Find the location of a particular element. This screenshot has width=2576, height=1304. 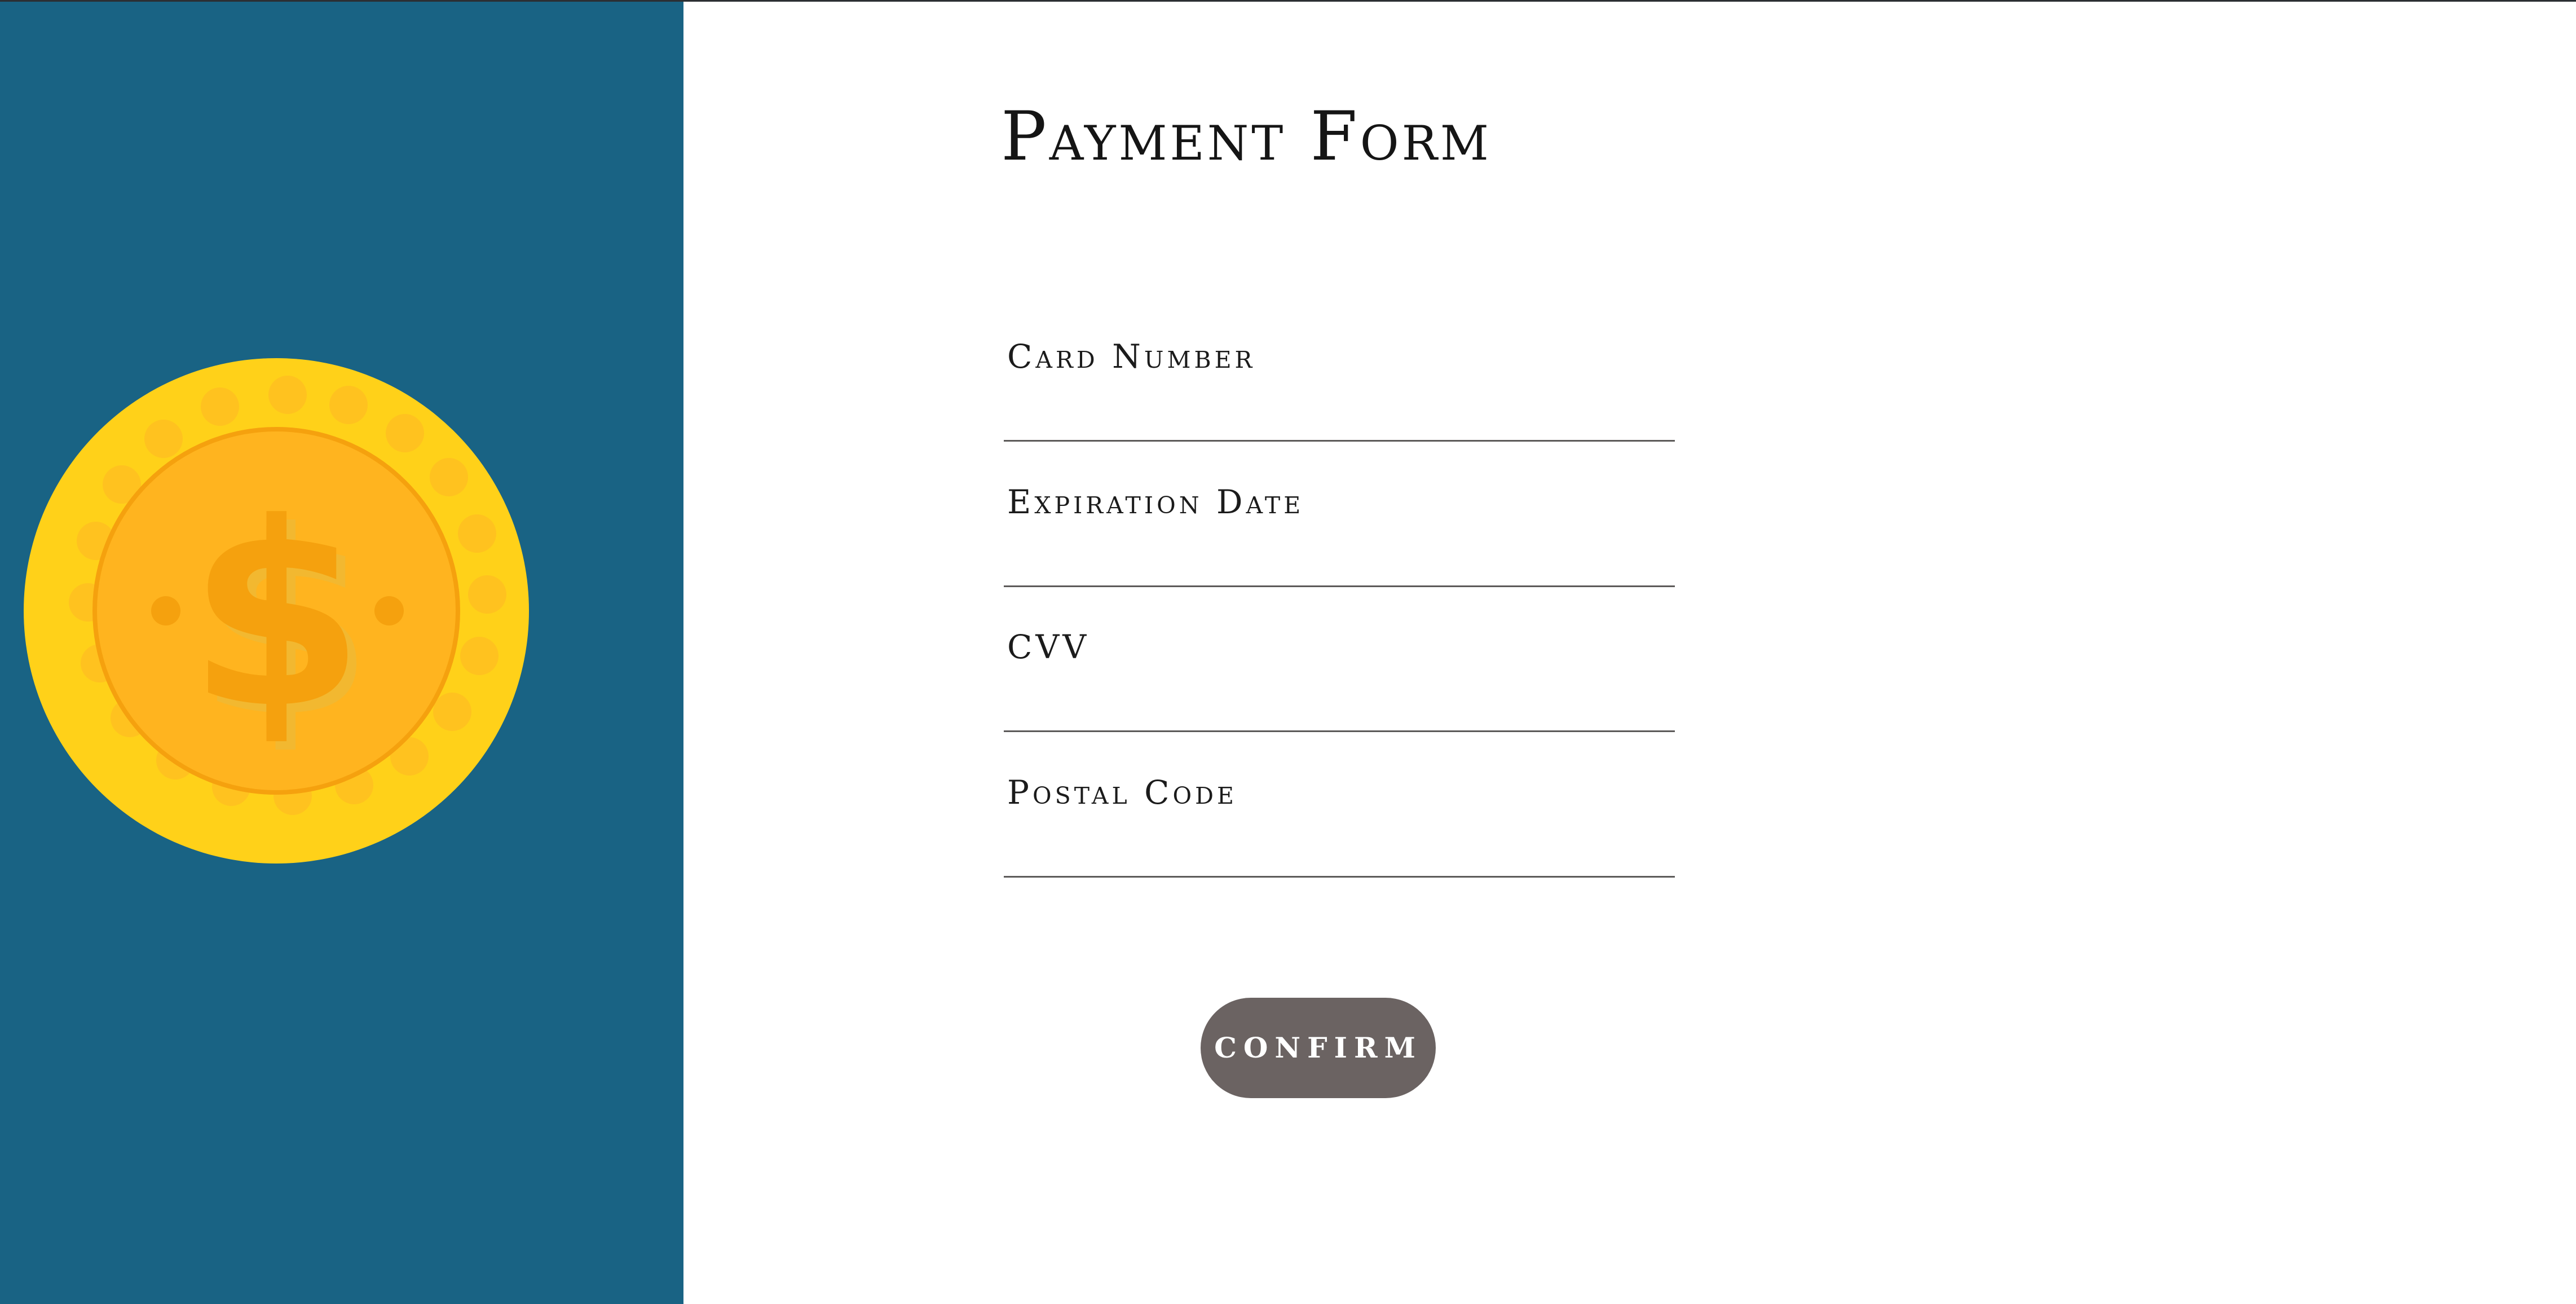

cvv-field-group: CVV is located at coordinates (1339, 695).